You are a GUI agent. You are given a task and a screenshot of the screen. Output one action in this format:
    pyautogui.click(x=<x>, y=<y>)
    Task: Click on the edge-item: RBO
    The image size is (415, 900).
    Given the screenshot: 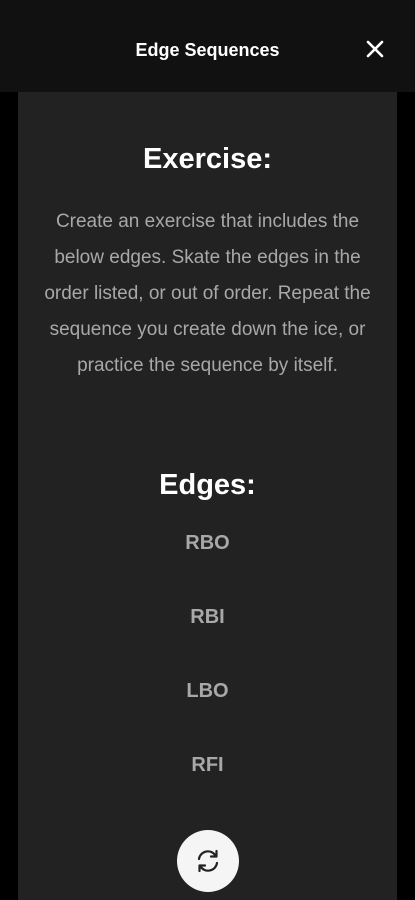 What is the action you would take?
    pyautogui.click(x=207, y=543)
    